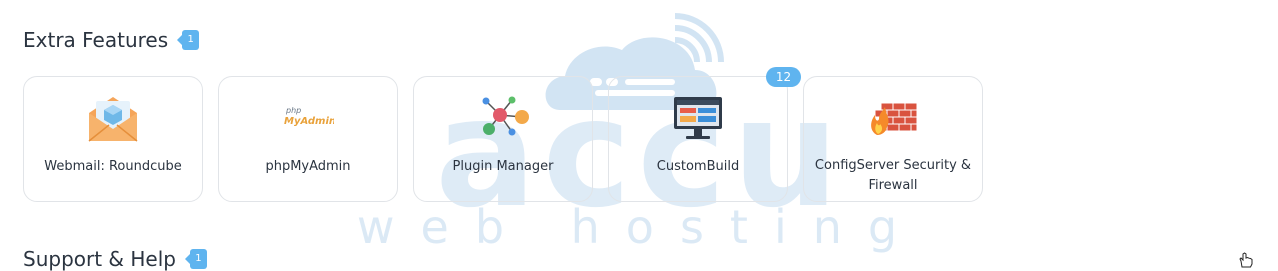 This screenshot has width=1278, height=271. I want to click on custombuild-count-badge: 12, so click(783, 77).